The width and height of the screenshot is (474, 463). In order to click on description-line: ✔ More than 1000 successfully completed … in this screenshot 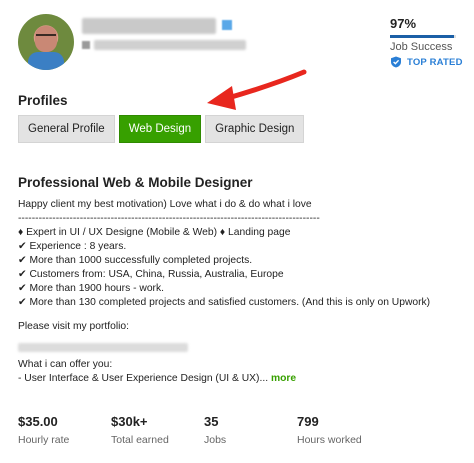, I will do `click(135, 260)`.